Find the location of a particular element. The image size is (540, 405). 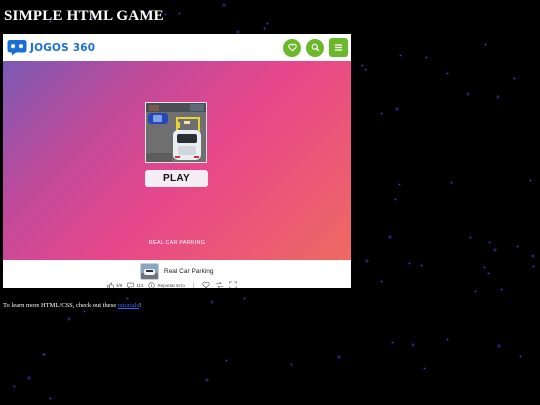

report-error-link: Reportar Erro is located at coordinates (166, 284).